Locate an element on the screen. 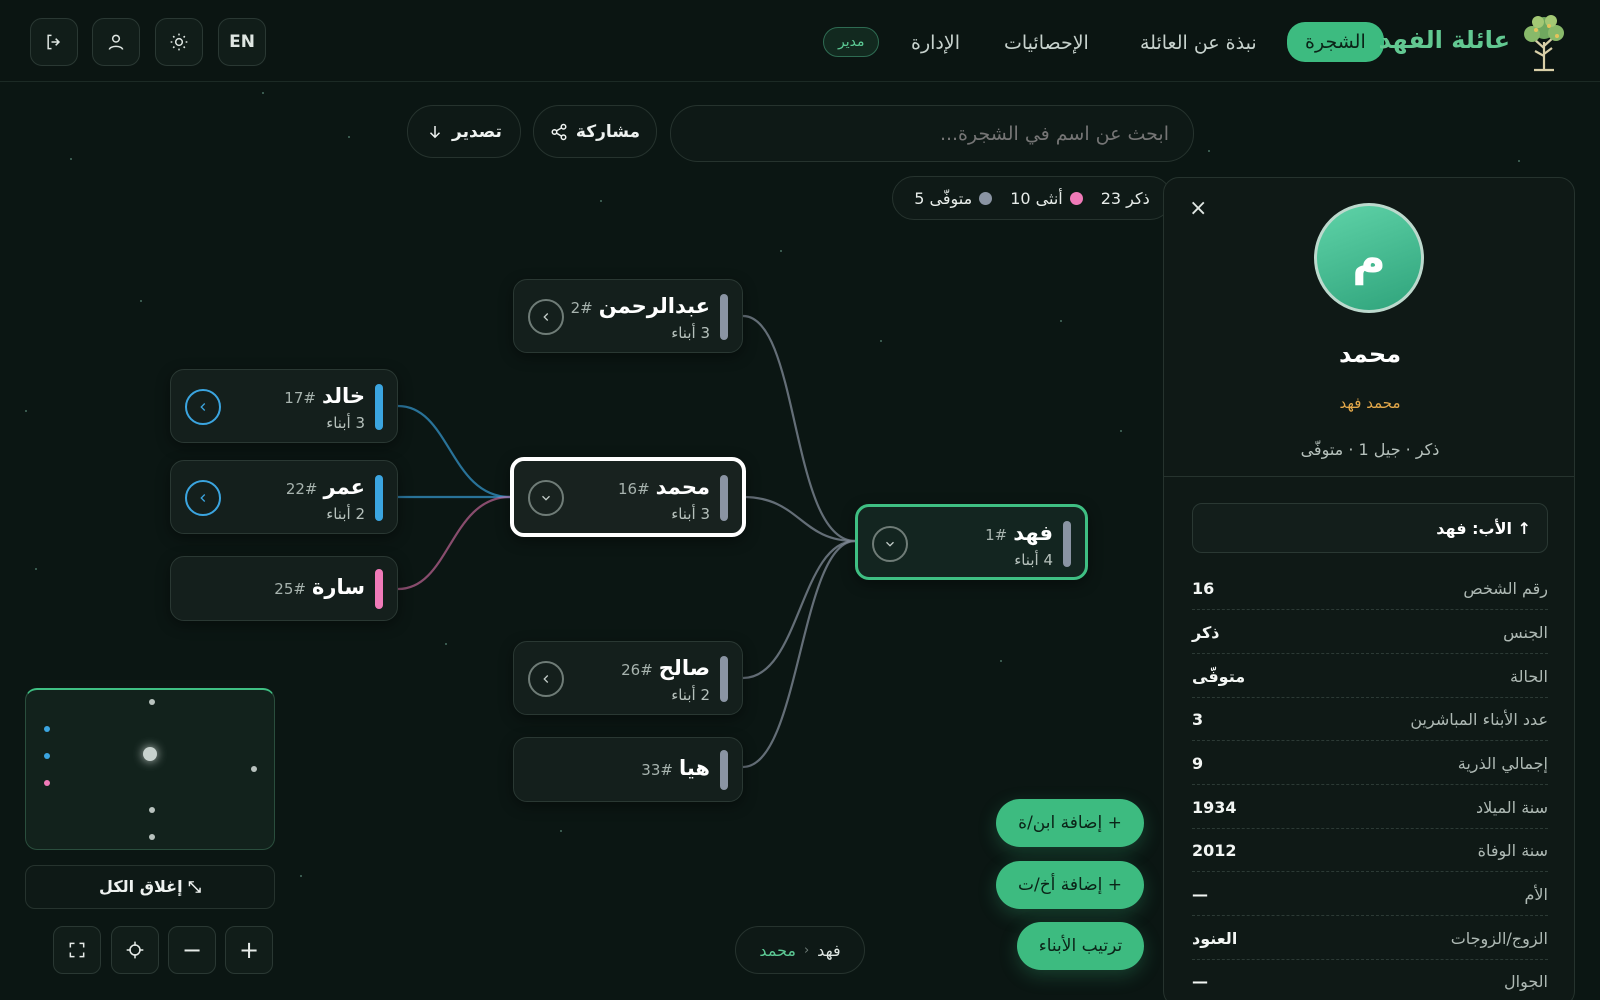 The image size is (1600, 1000). zoom-out-button: − is located at coordinates (192, 950).